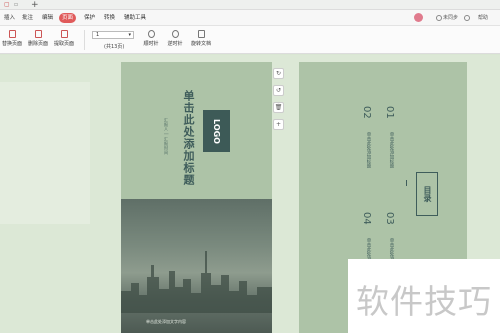  What do you see at coordinates (389, 112) in the screenshot?
I see `toc-num-01: 01` at bounding box center [389, 112].